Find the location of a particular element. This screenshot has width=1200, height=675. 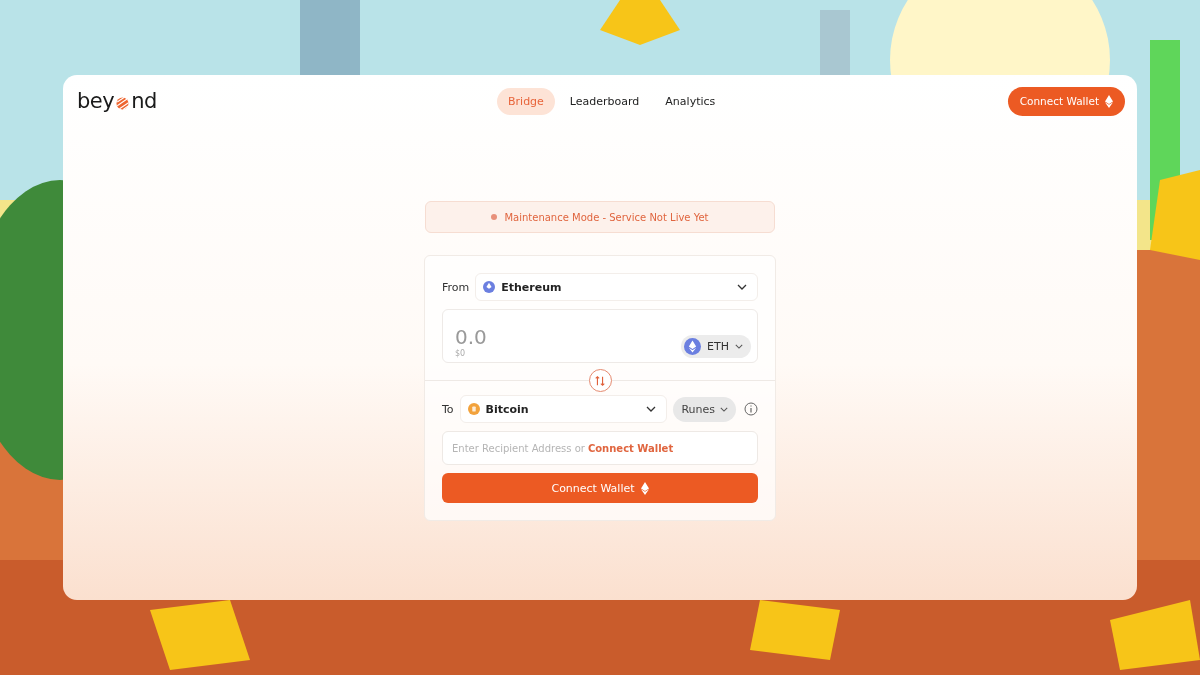

swap-button is located at coordinates (600, 380).